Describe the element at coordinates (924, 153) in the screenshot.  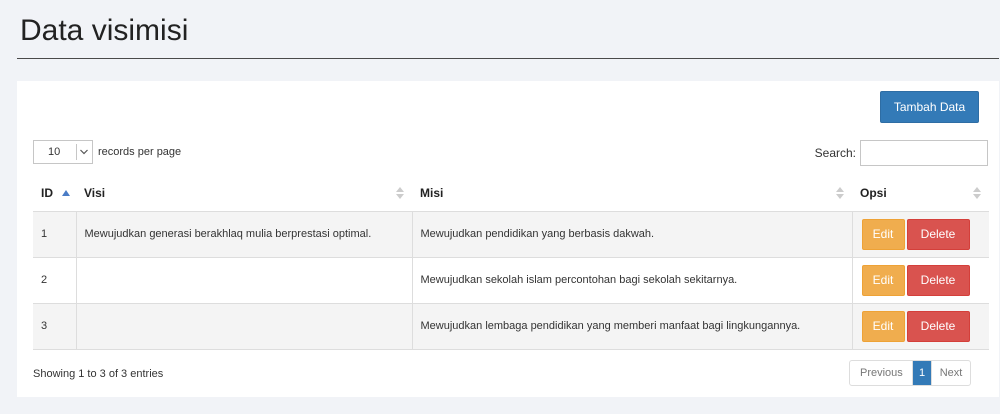
I see `search-input` at that location.